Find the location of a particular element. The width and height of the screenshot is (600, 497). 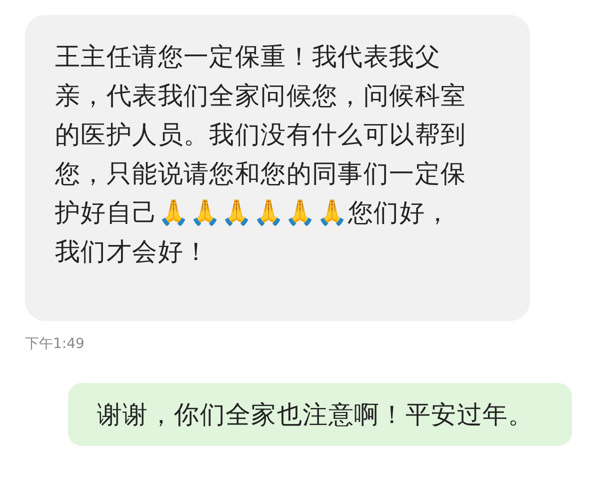

message-bubble: 谢谢，你们全家也注意啊！平安过年。 is located at coordinates (320, 414).